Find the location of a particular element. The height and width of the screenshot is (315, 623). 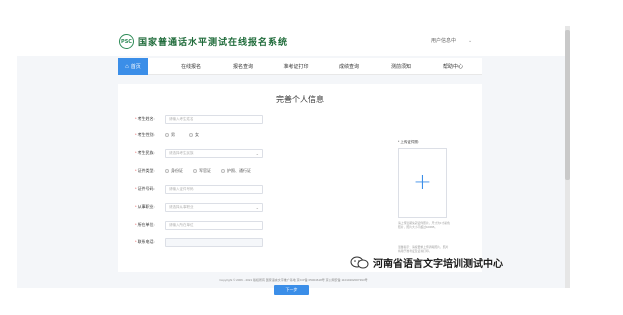

wechat-watermark: 河南省语言文字培训测试中心 is located at coordinates (426, 262).